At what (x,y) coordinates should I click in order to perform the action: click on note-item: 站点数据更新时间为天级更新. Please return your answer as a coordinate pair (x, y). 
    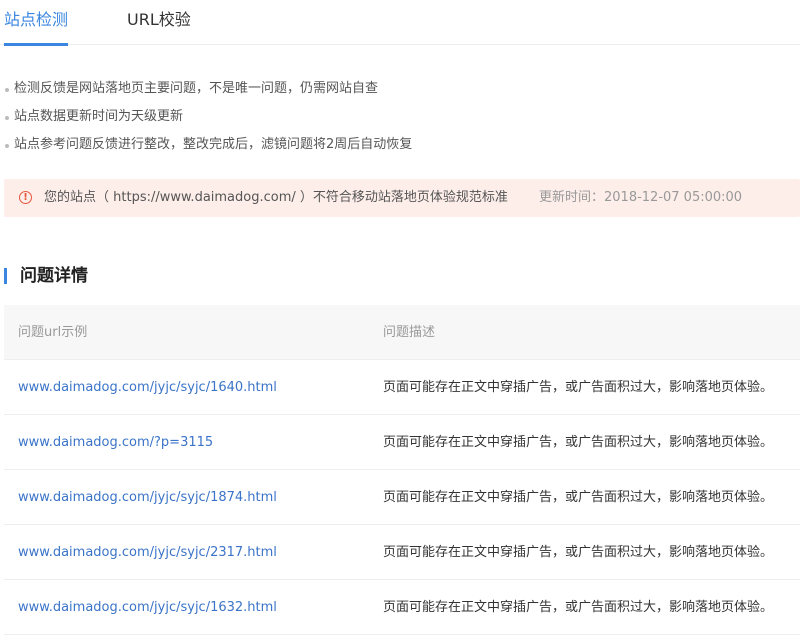
    Looking at the image, I should click on (208, 120).